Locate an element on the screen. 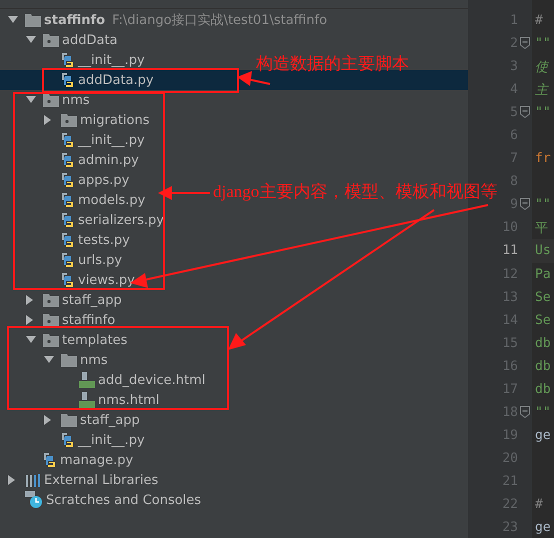  tree-item: admin.py is located at coordinates (69, 160).